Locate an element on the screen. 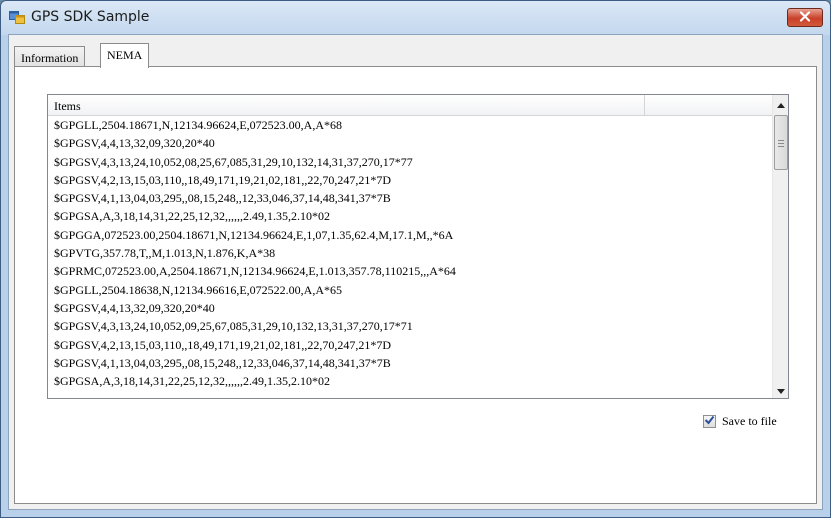 This screenshot has width=831, height=518. window-title: GPS SDK Sample is located at coordinates (90, 17).